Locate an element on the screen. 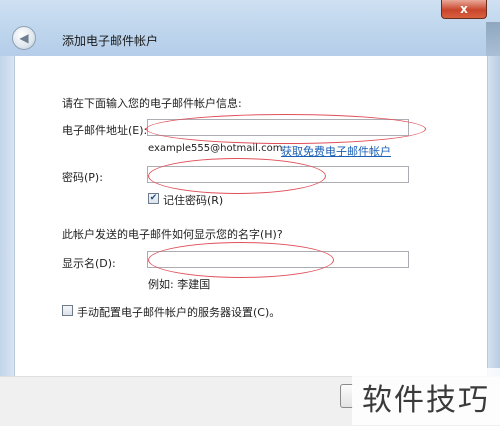 This screenshot has height=426, width=500. checkmark-icon: ✔ is located at coordinates (153, 198).